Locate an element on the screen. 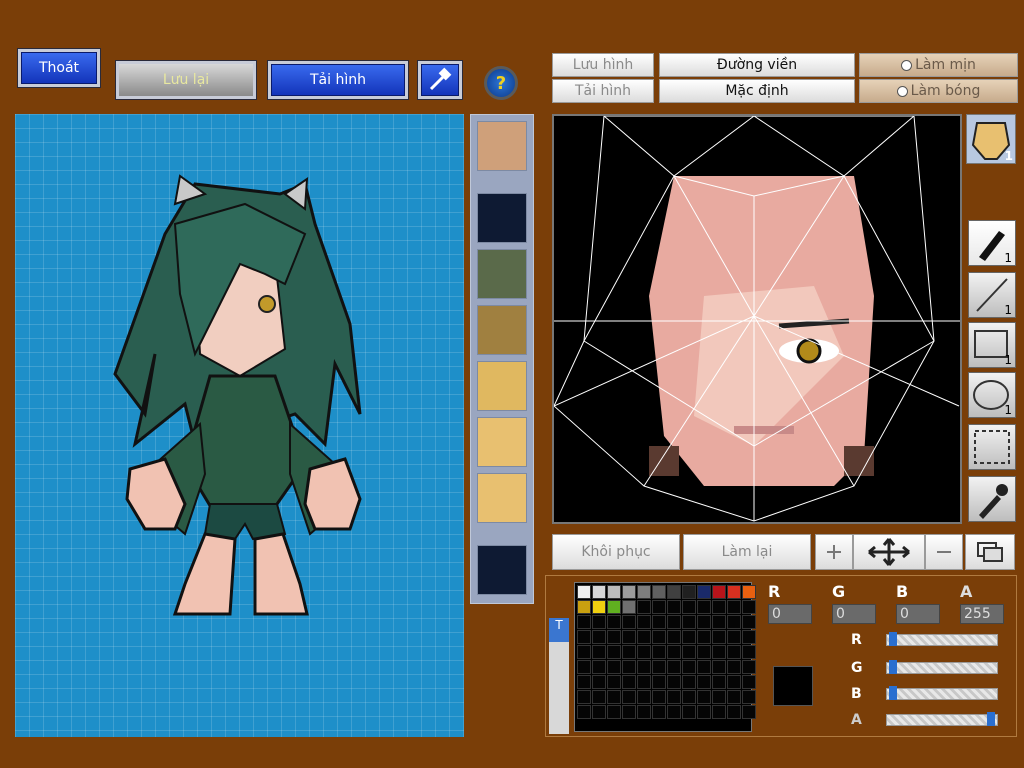 The image size is (1024, 768). g-value-input: 0 is located at coordinates (854, 614).